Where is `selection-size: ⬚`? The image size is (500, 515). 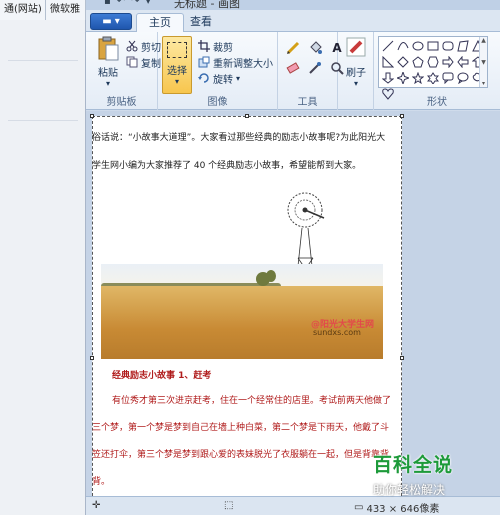 selection-size: ⬚ is located at coordinates (228, 505).